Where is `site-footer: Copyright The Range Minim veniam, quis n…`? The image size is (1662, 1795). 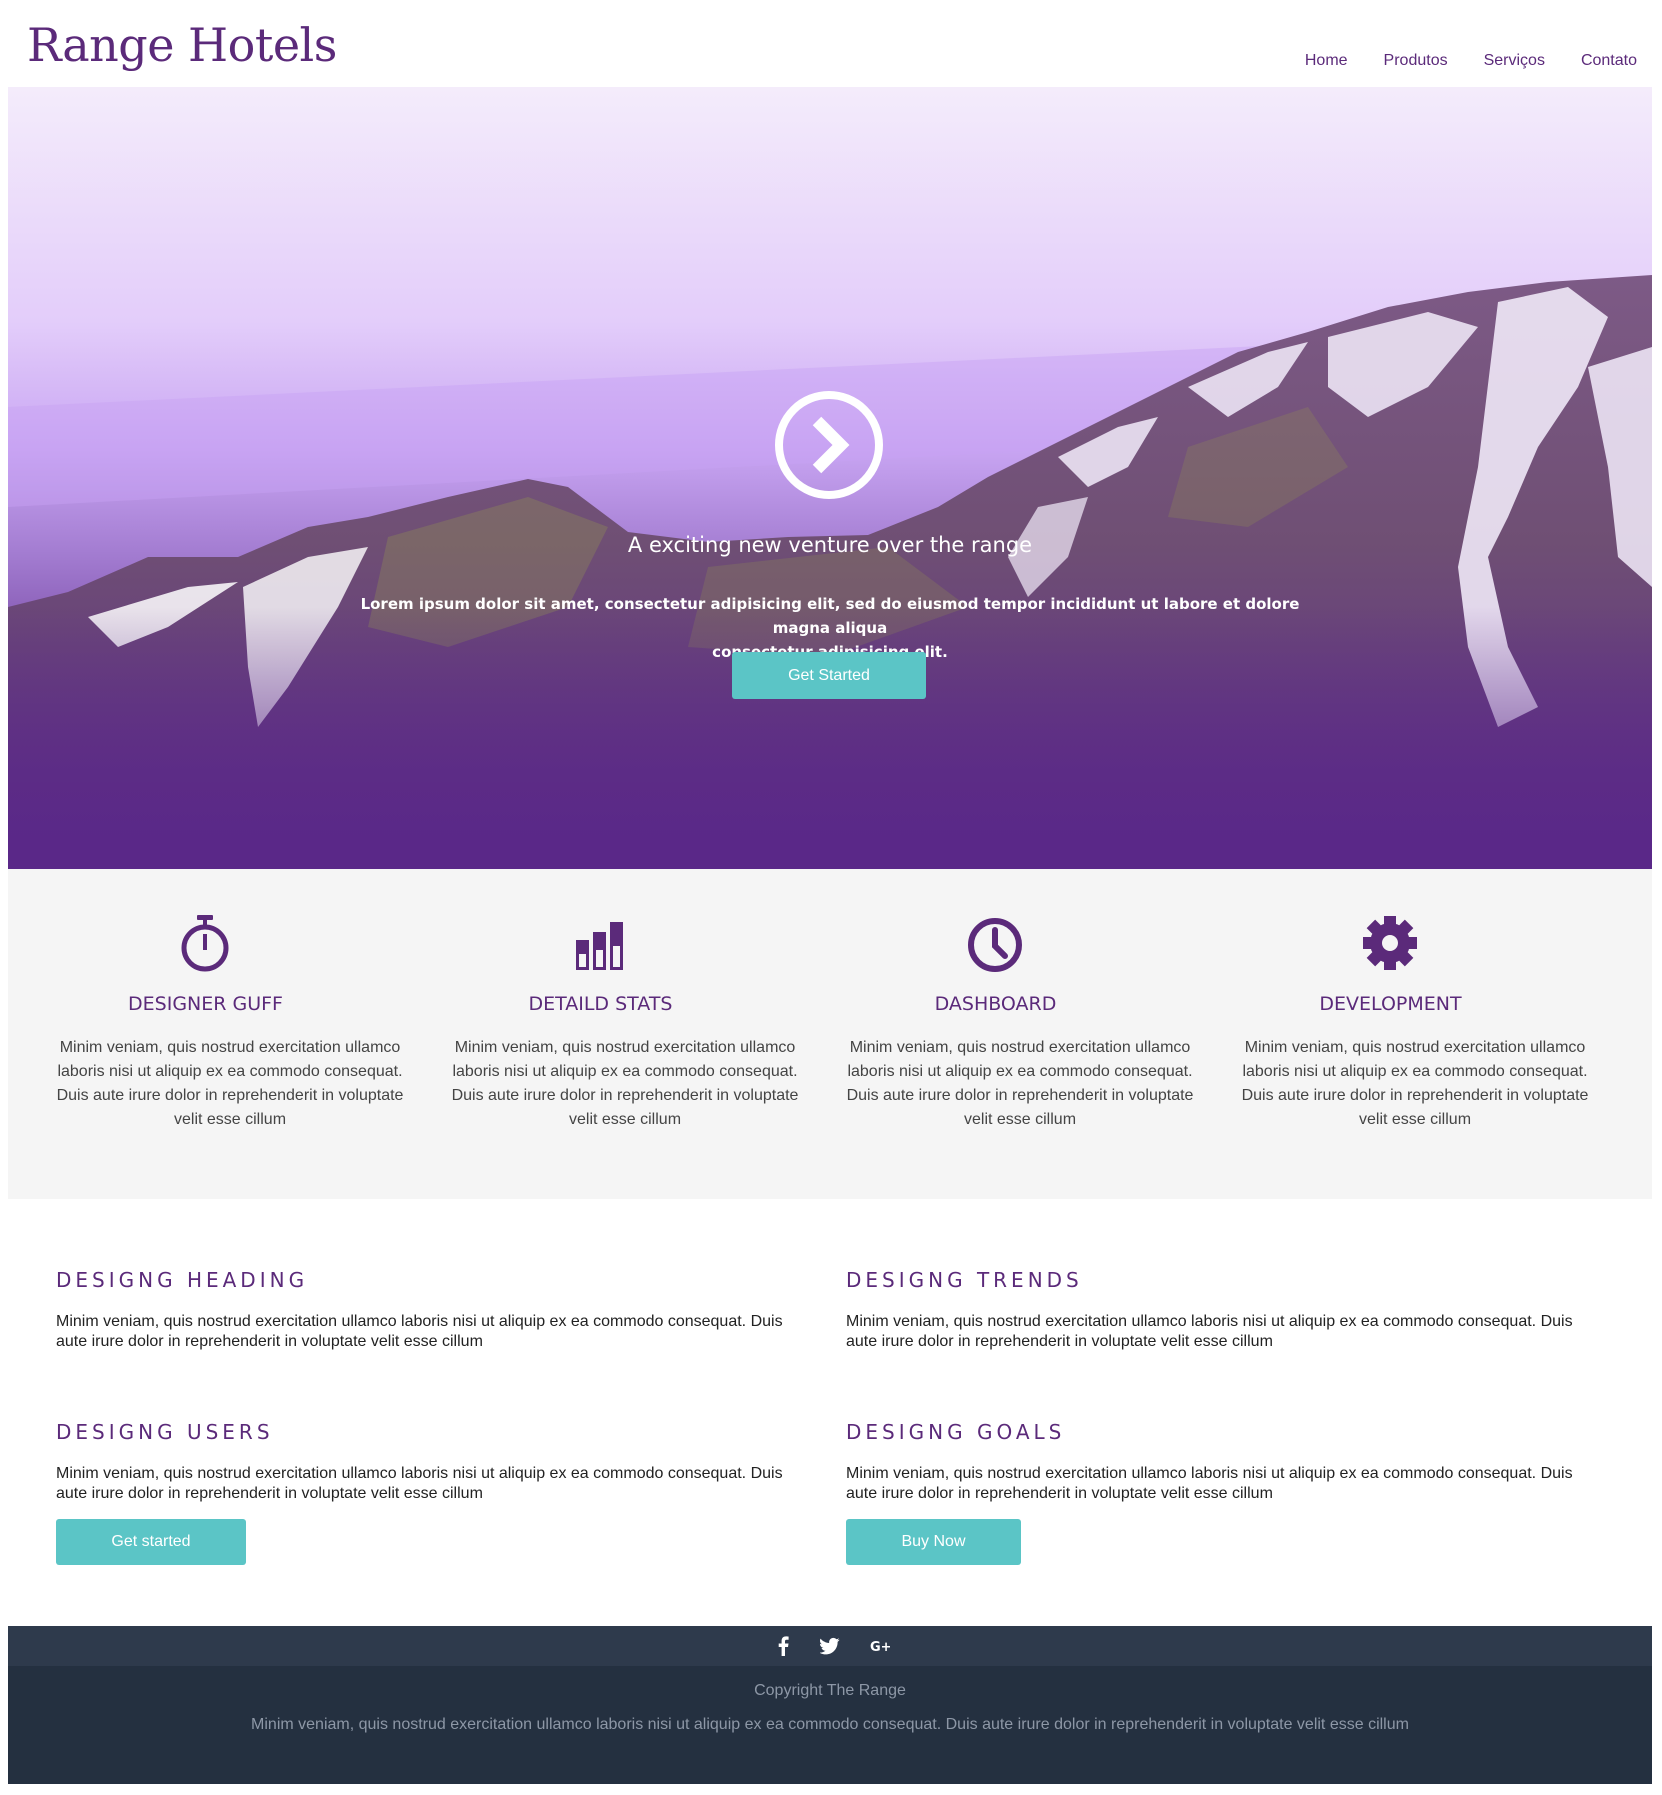
site-footer: Copyright The Range Minim veniam, quis n… is located at coordinates (830, 1725).